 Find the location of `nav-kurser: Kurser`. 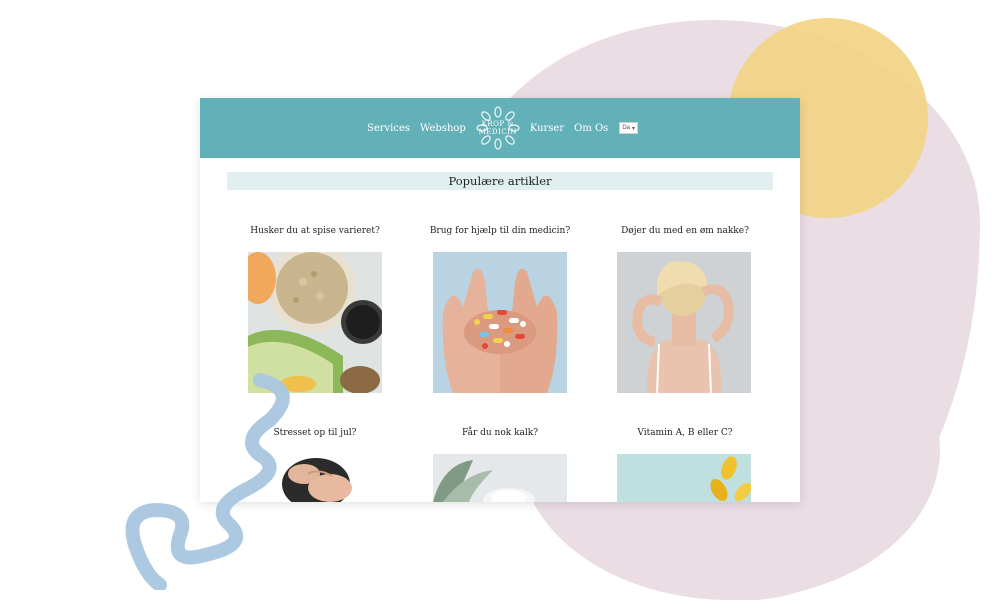

nav-kurser: Kurser is located at coordinates (547, 128).